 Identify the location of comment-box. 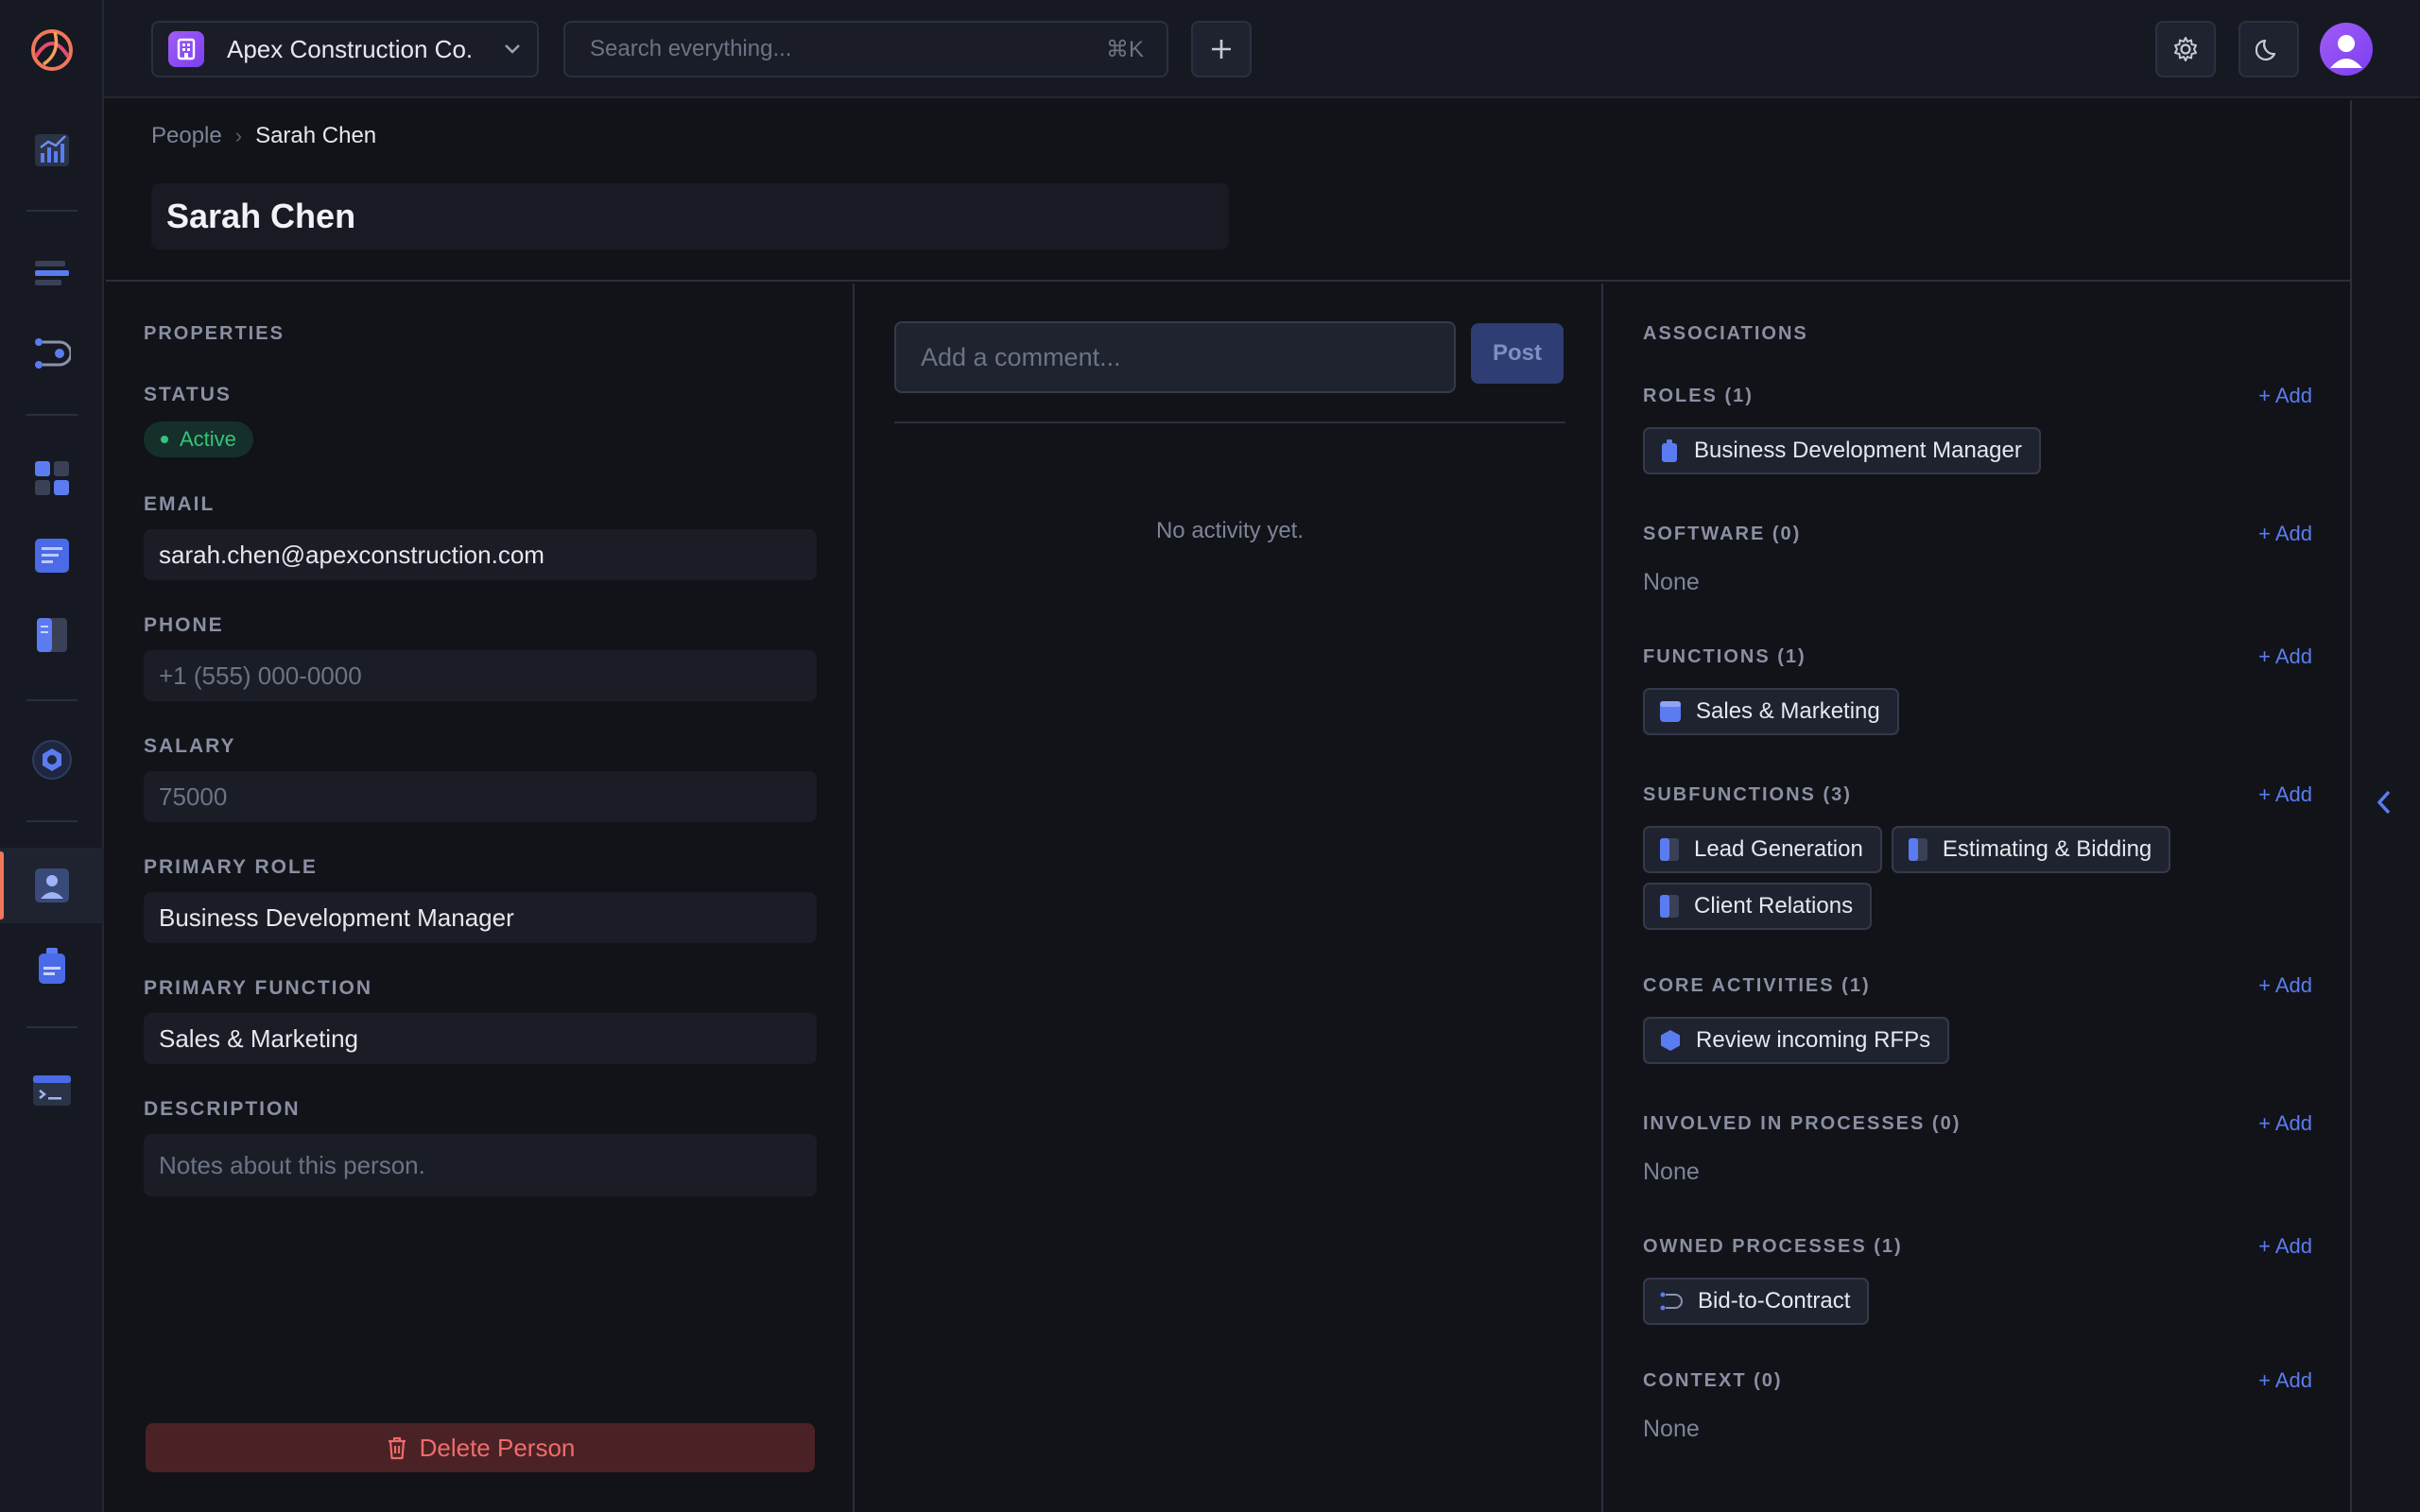
(1175, 357).